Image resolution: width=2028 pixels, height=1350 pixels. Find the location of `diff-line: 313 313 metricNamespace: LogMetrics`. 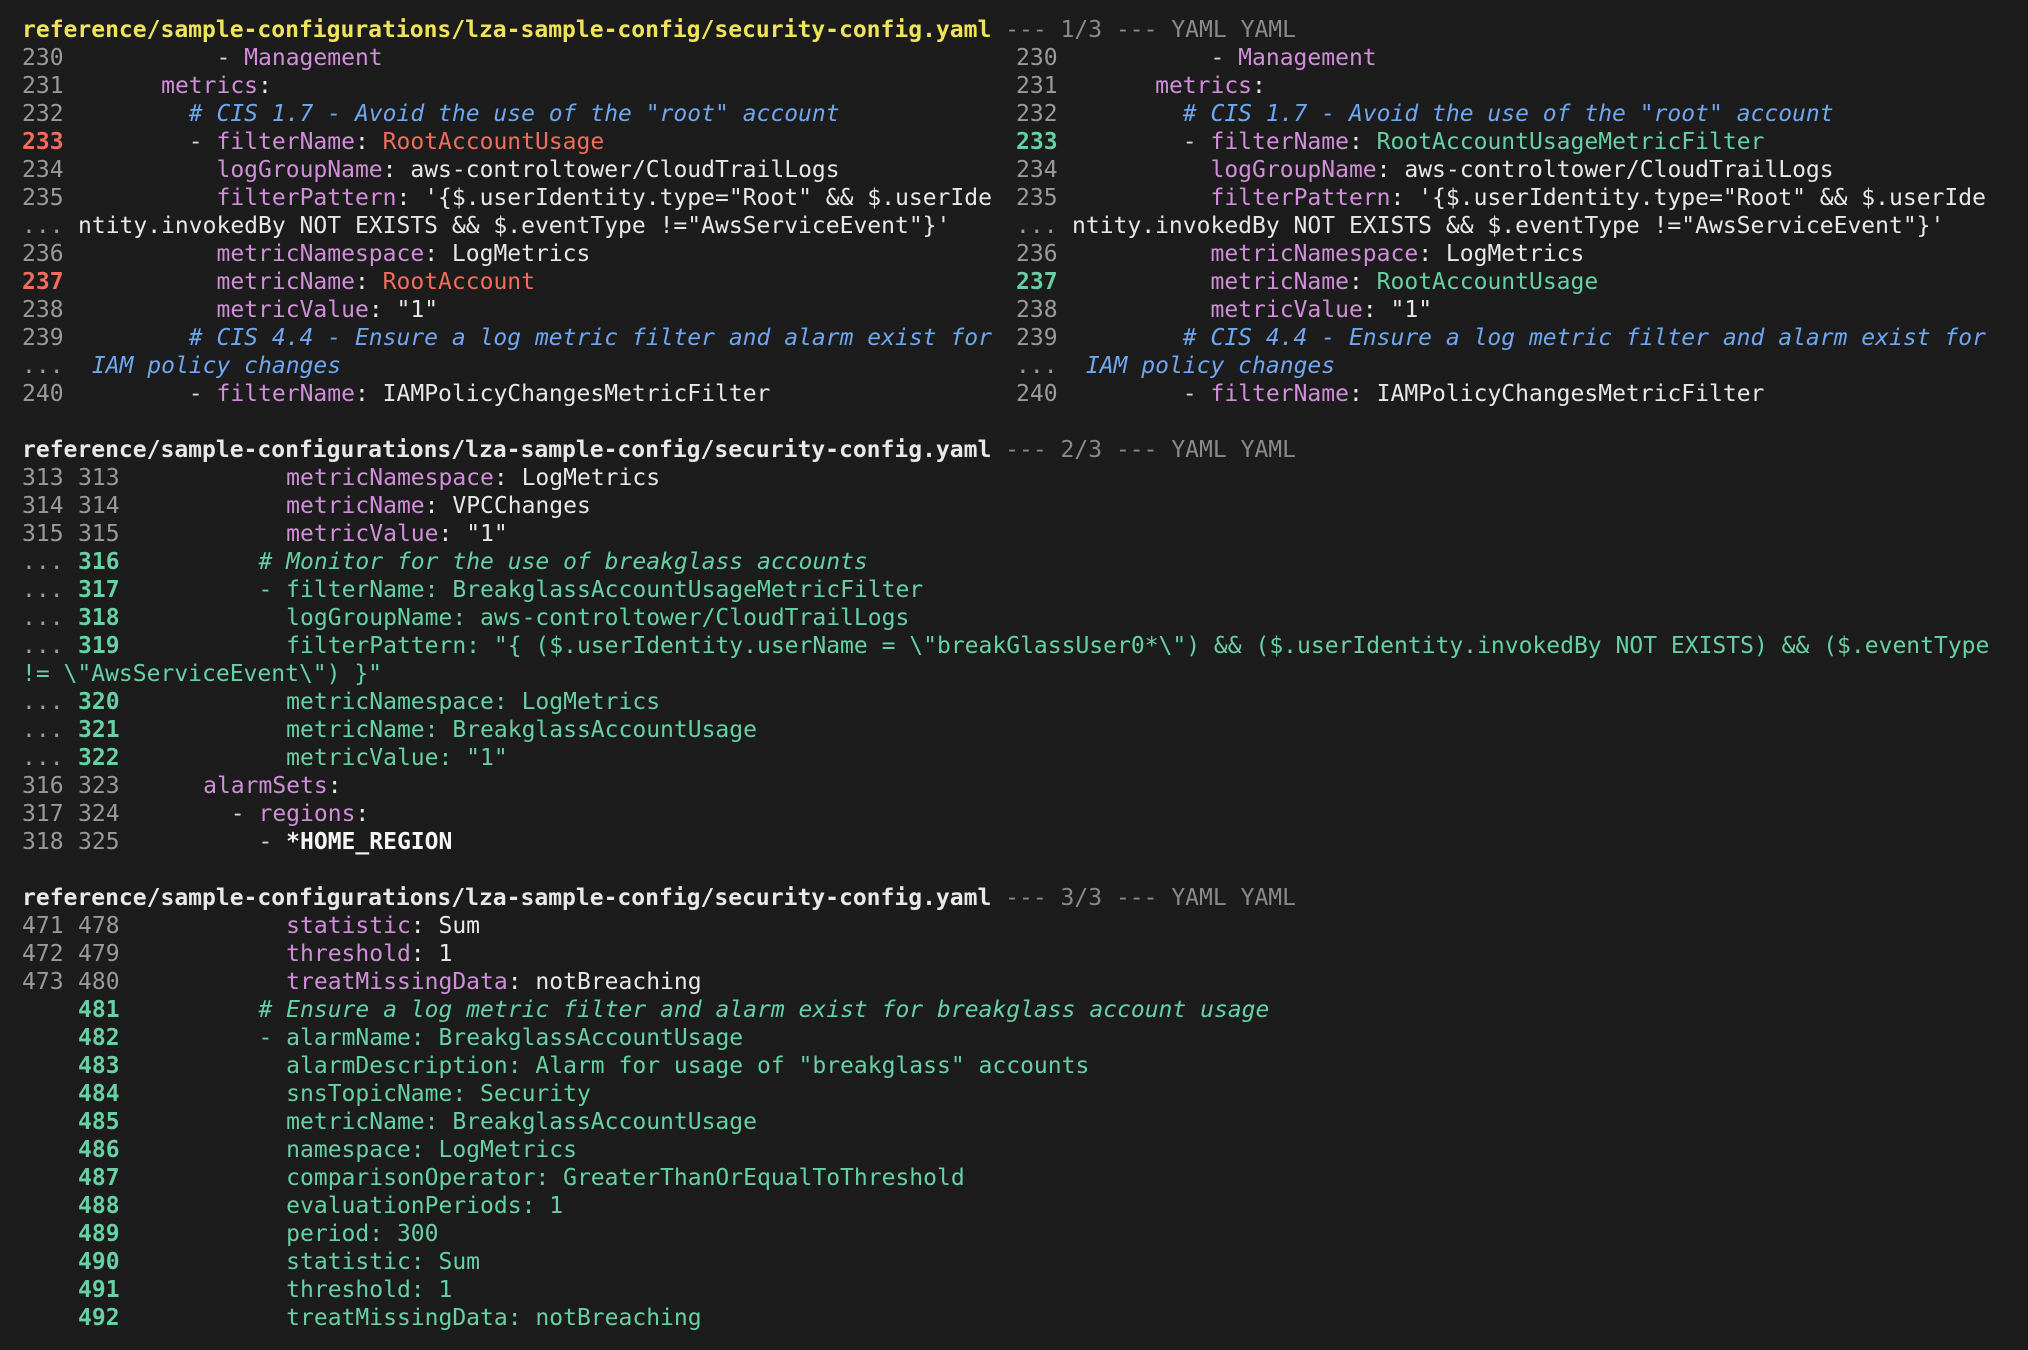

diff-line: 313 313 metricNamespace: LogMetrics is located at coordinates (341, 478).